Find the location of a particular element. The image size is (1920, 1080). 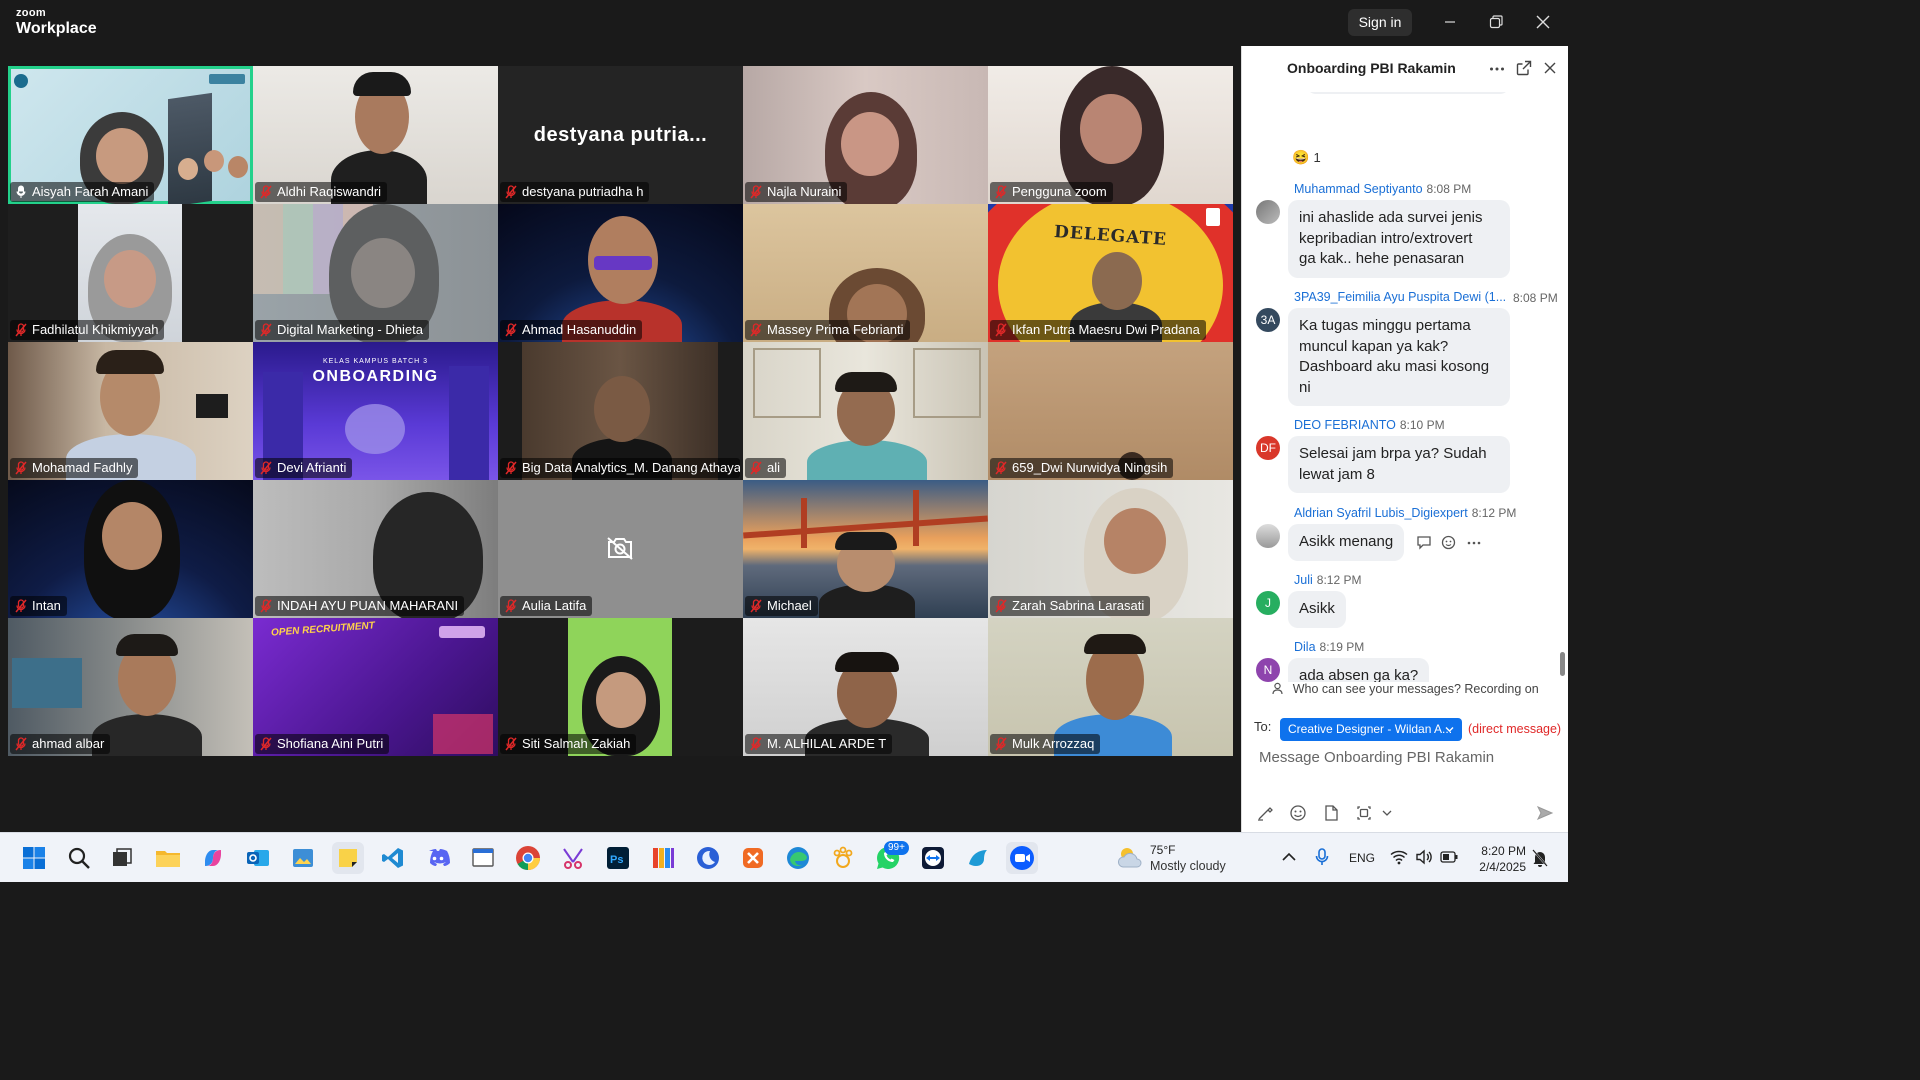

outlook-button is located at coordinates (258, 858).